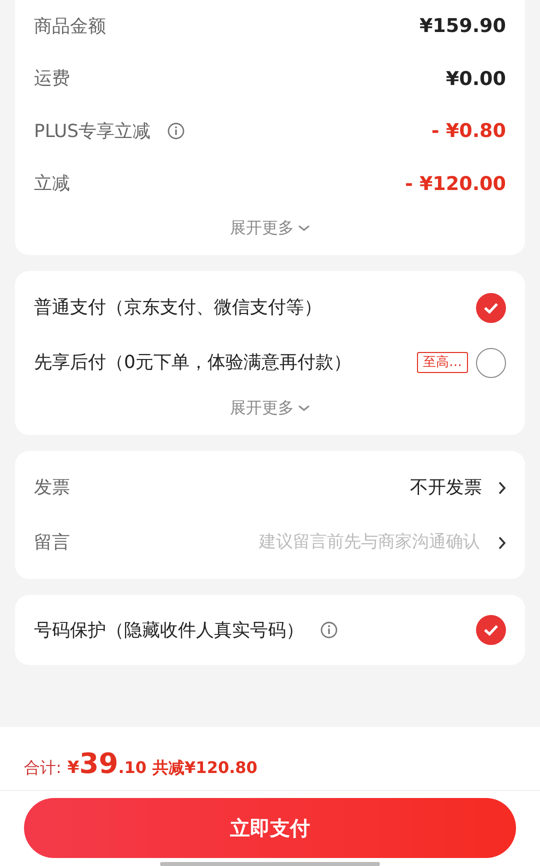 Image resolution: width=540 pixels, height=866 pixels. I want to click on price-value: - ¥0.80, so click(468, 131).